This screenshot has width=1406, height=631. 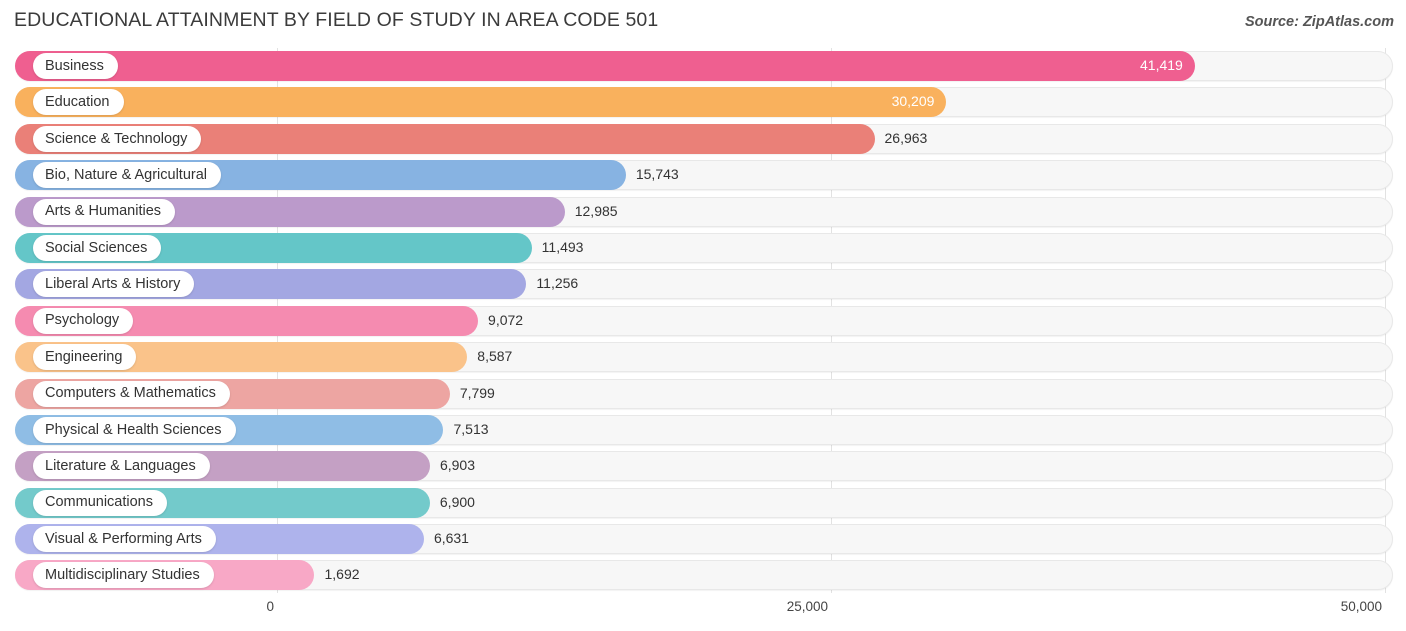 I want to click on category-label: Physical & Health Sciences, so click(x=133, y=429).